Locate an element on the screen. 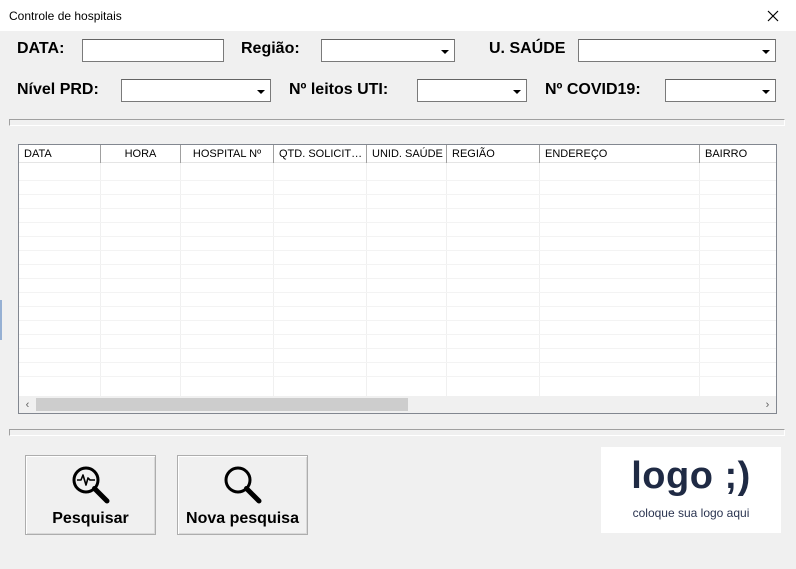 The image size is (796, 569). horizontal-scrollbar: ‹ › is located at coordinates (397, 404).